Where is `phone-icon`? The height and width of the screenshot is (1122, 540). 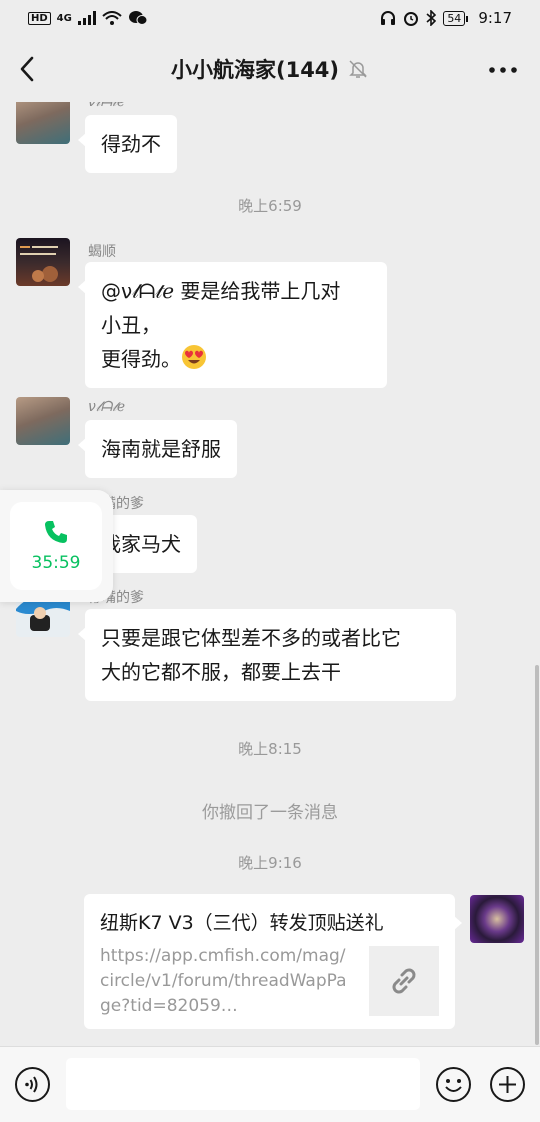
phone-icon is located at coordinates (56, 532).